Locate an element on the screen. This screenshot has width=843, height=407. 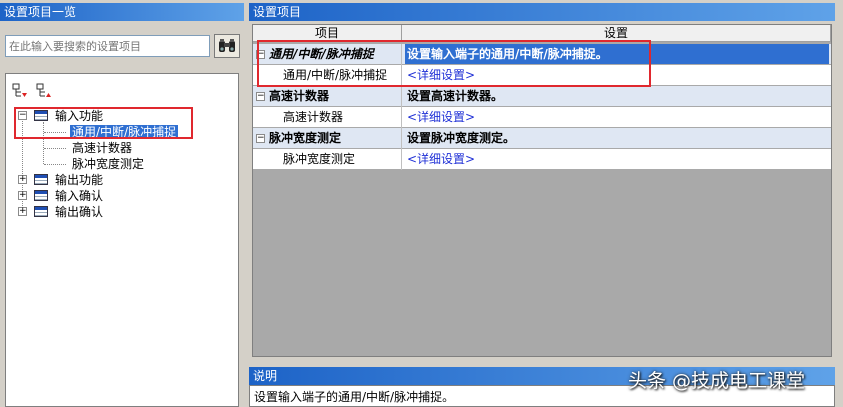
settings-list-title: 设置项目一览 is located at coordinates (122, 12).